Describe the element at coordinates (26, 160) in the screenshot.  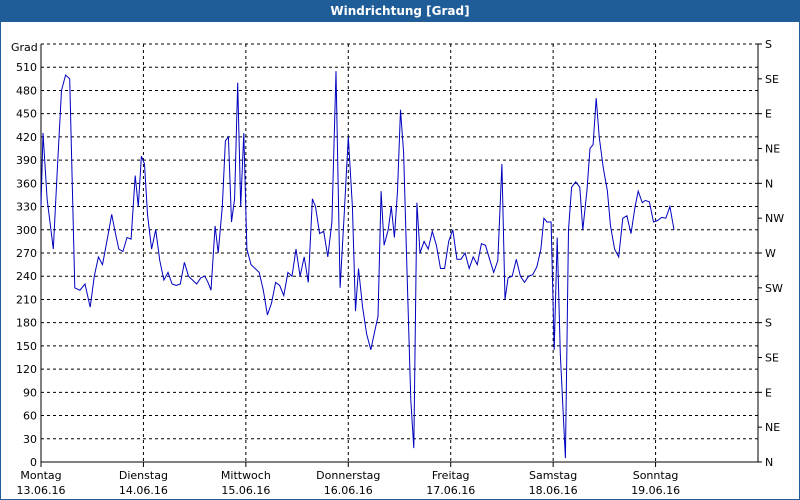
I see `y-tick-label: 390` at that location.